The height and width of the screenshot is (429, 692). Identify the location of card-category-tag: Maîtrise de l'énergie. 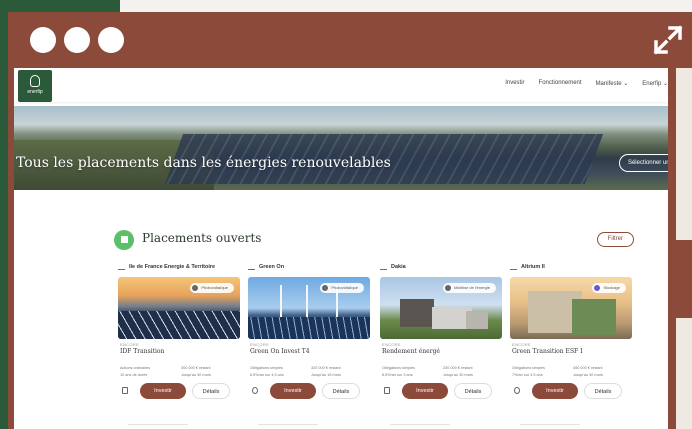
(469, 288).